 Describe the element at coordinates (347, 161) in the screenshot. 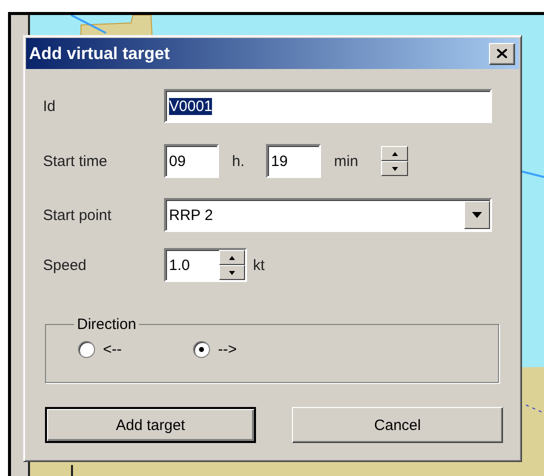

I see `unit-label: min` at that location.